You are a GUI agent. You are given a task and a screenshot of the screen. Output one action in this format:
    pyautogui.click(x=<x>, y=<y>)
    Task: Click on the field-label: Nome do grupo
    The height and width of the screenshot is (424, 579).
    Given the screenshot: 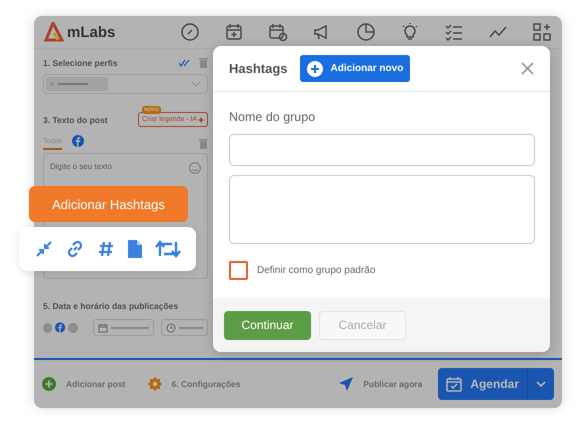 What is the action you would take?
    pyautogui.click(x=272, y=117)
    